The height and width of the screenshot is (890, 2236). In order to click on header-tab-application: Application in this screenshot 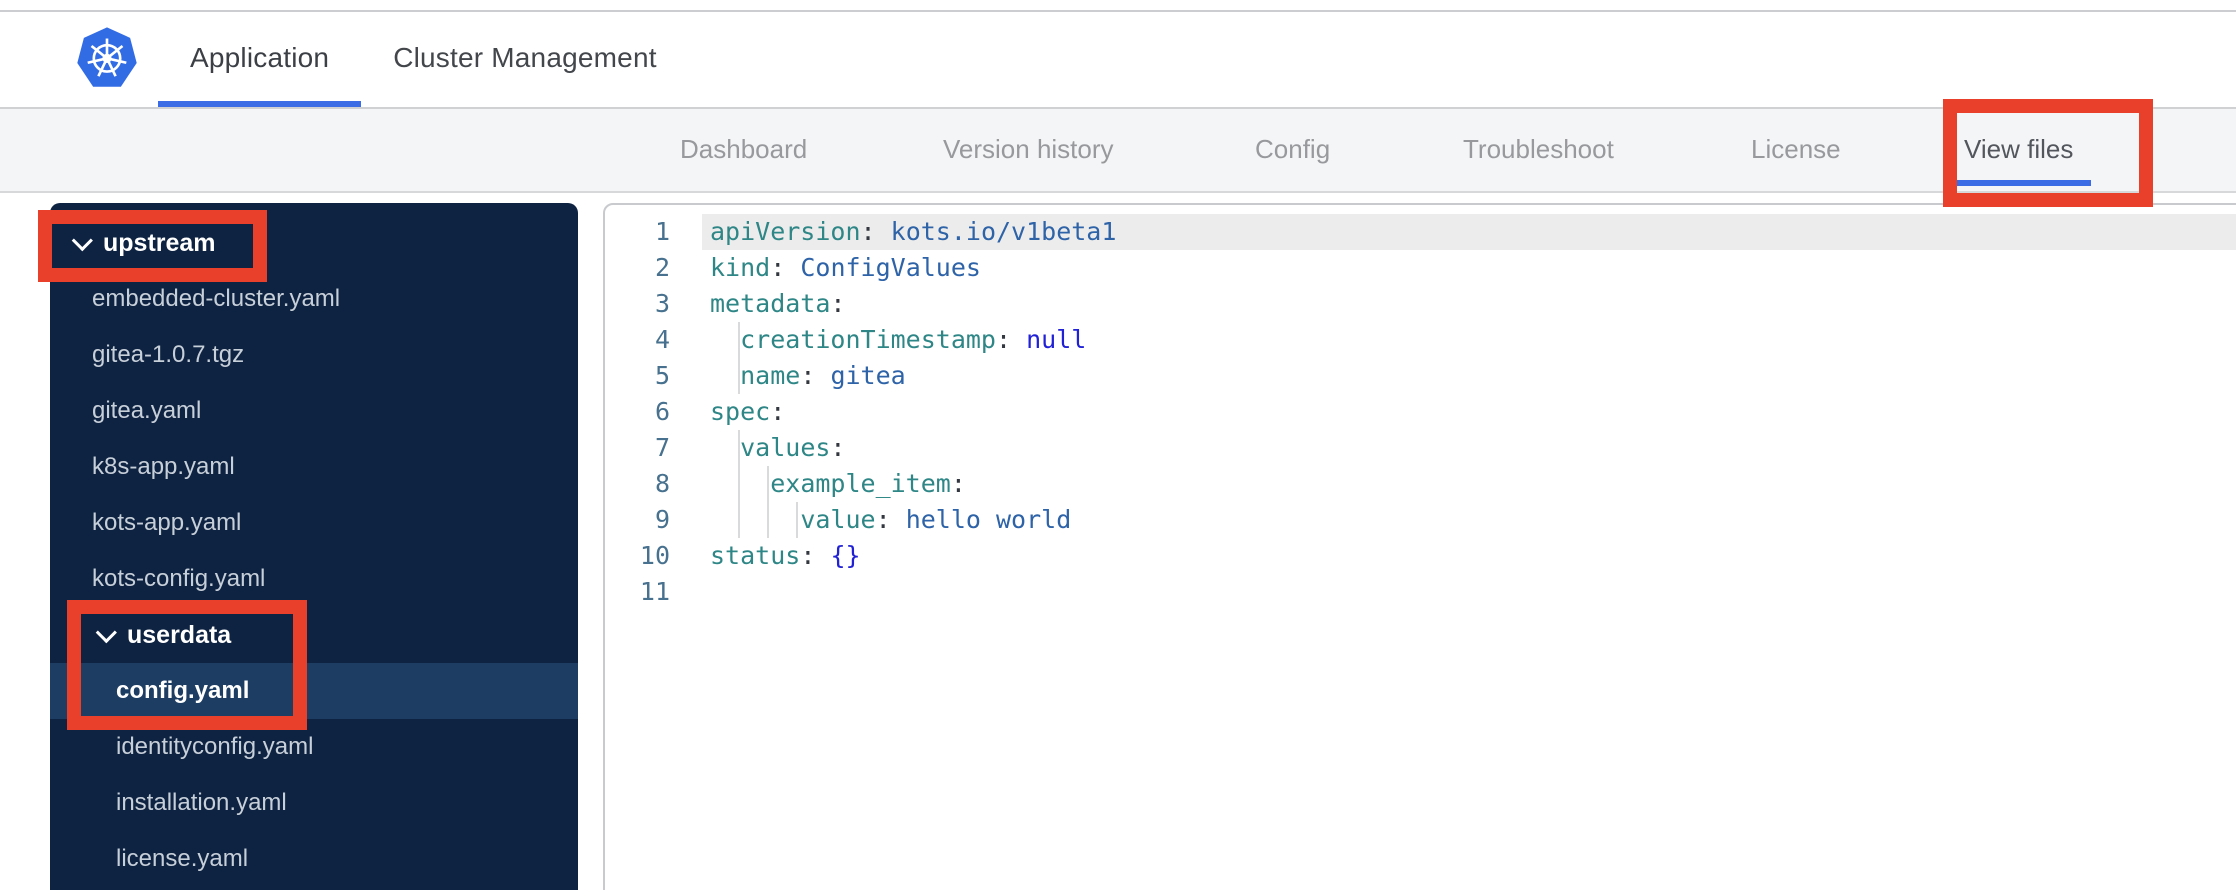, I will do `click(260, 59)`.